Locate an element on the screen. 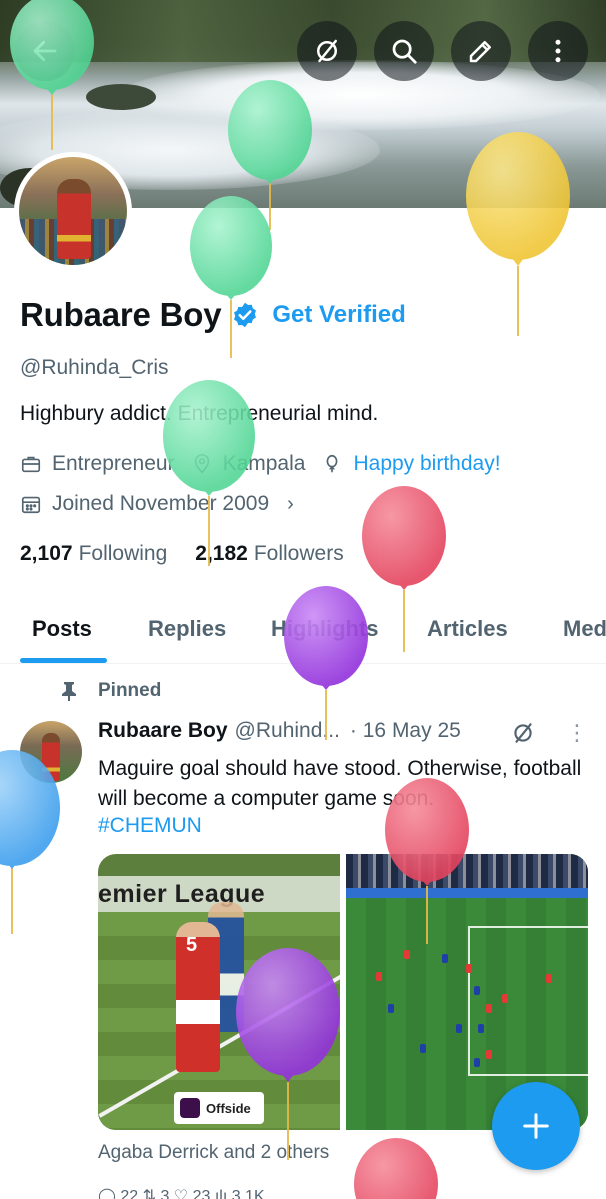 The height and width of the screenshot is (1199, 606). followers-link: 2,182 Followers is located at coordinates (269, 554).